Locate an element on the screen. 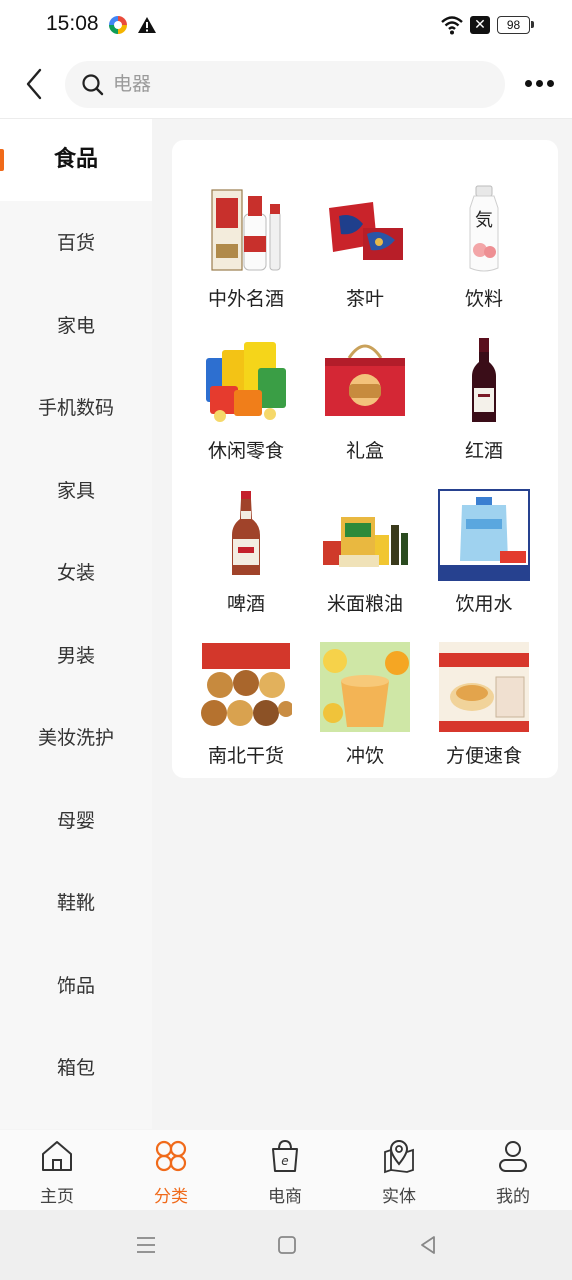  home-button-icon is located at coordinates (287, 1245).